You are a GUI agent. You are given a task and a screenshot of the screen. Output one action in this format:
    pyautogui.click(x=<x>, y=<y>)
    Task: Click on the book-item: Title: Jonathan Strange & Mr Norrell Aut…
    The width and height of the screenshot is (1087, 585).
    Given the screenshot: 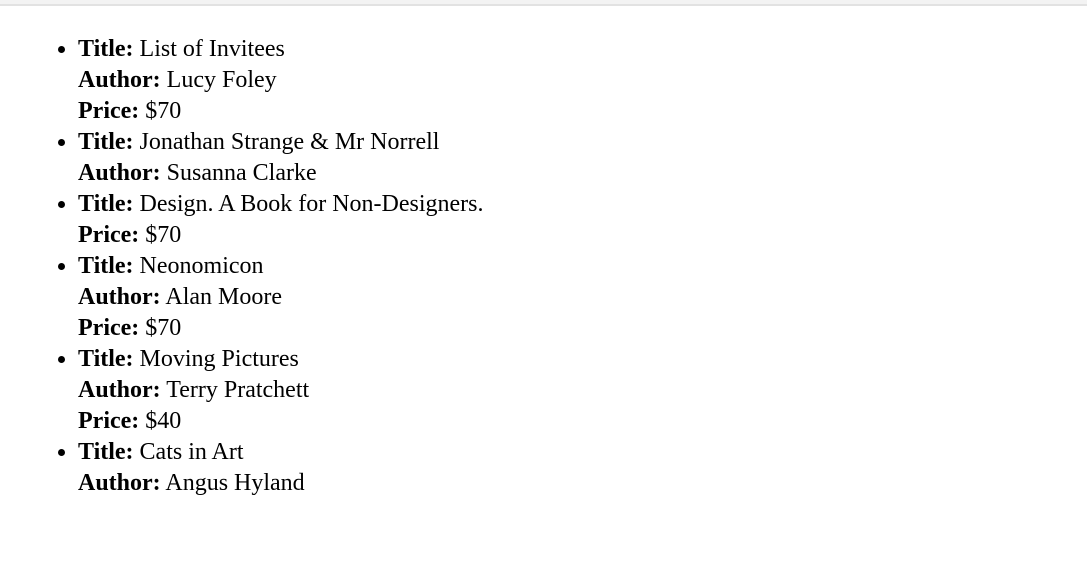 What is the action you would take?
    pyautogui.click(x=281, y=158)
    